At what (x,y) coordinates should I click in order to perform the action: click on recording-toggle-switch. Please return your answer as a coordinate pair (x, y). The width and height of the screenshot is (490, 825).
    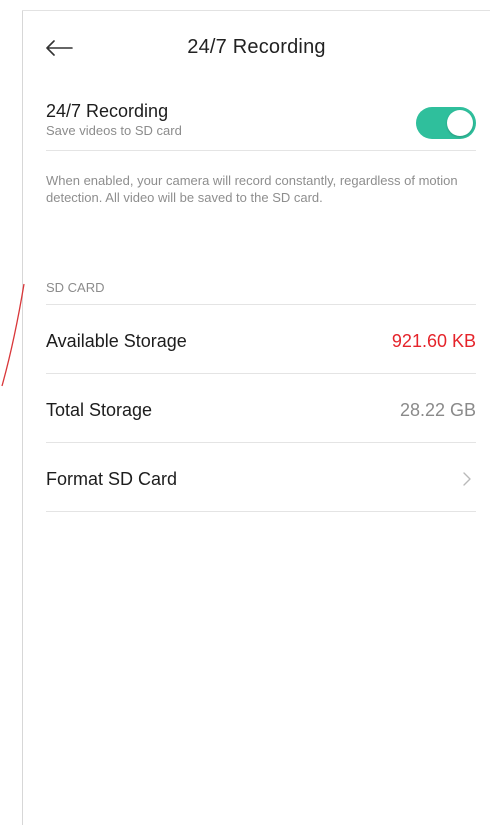
    Looking at the image, I should click on (446, 123).